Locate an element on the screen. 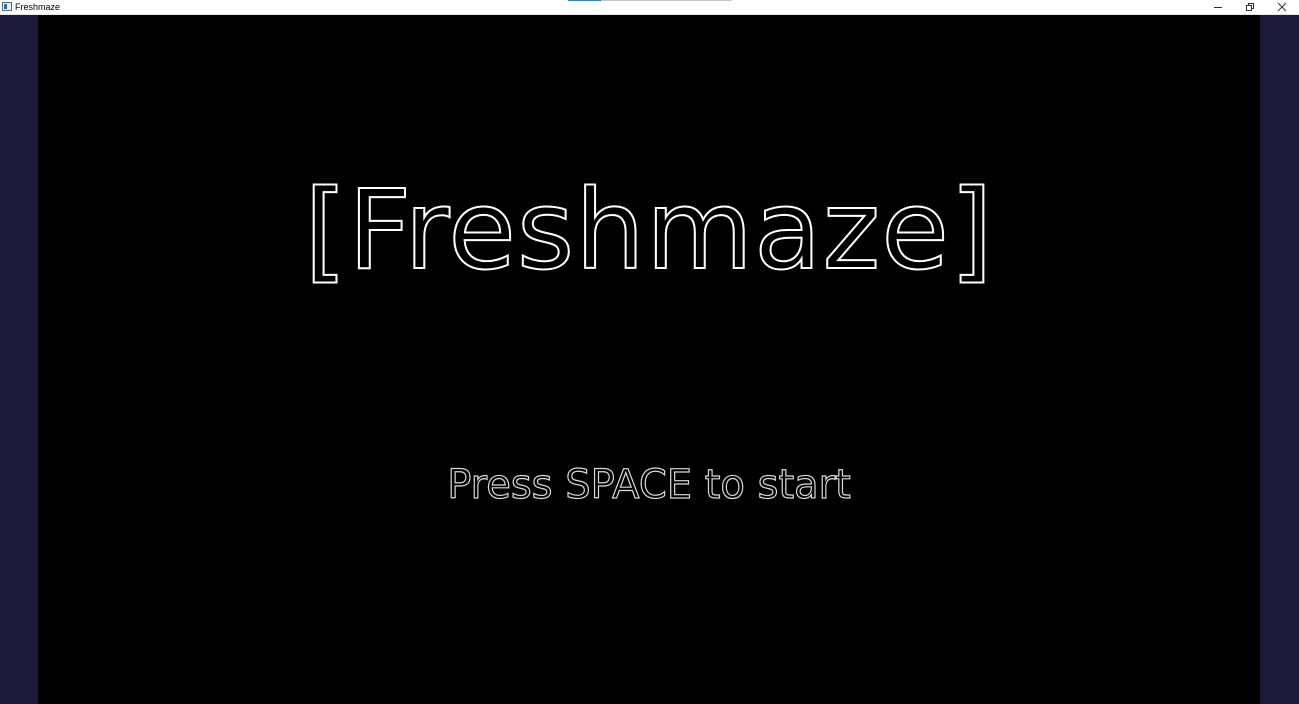  close-button is located at coordinates (1282, 7).